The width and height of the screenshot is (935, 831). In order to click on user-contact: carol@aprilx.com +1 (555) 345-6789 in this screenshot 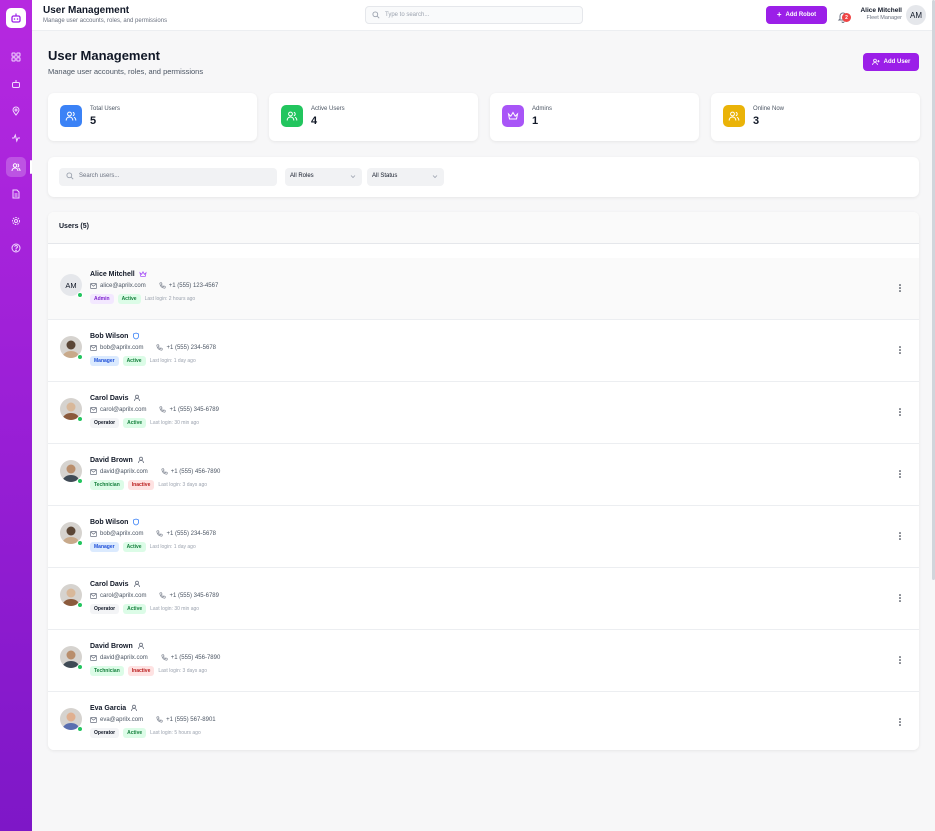, I will do `click(154, 595)`.